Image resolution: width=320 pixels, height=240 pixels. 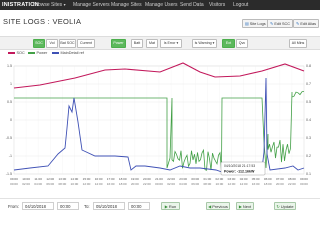 What do you see at coordinates (239, 172) in the screenshot?
I see `tooltip-value: Power: -112.16kW` at bounding box center [239, 172].